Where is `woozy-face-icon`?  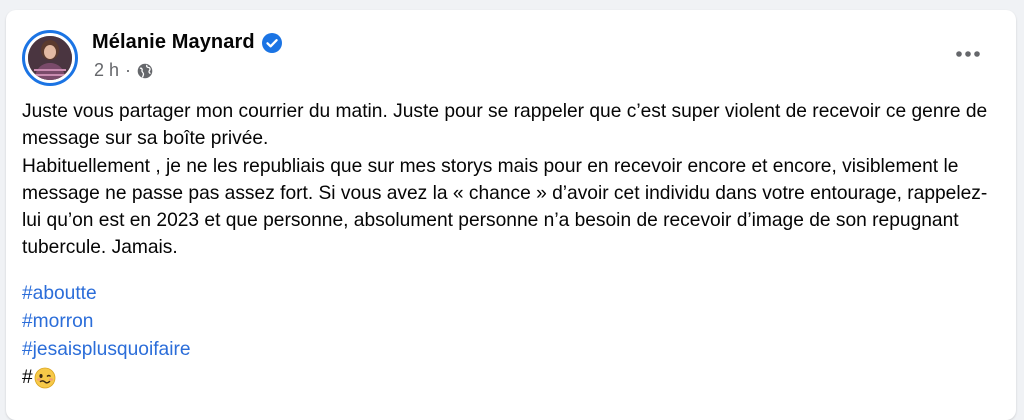 woozy-face-icon is located at coordinates (45, 378).